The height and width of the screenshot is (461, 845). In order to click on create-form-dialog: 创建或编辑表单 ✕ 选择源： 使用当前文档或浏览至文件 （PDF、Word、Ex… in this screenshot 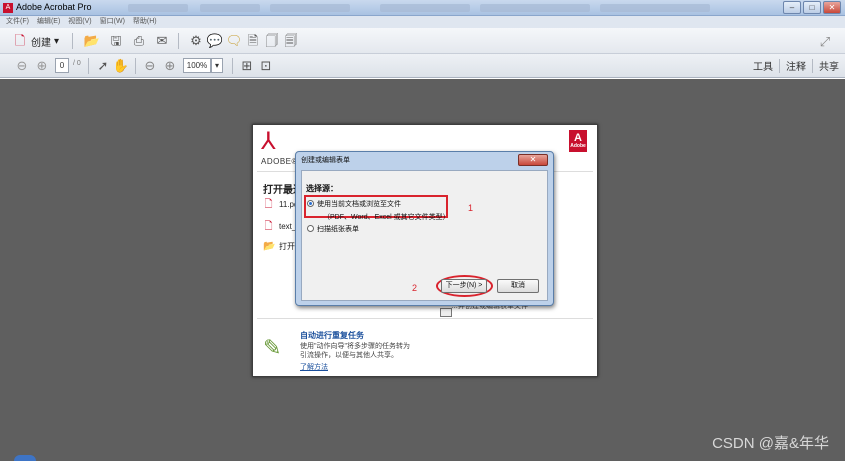, I will do `click(424, 228)`.